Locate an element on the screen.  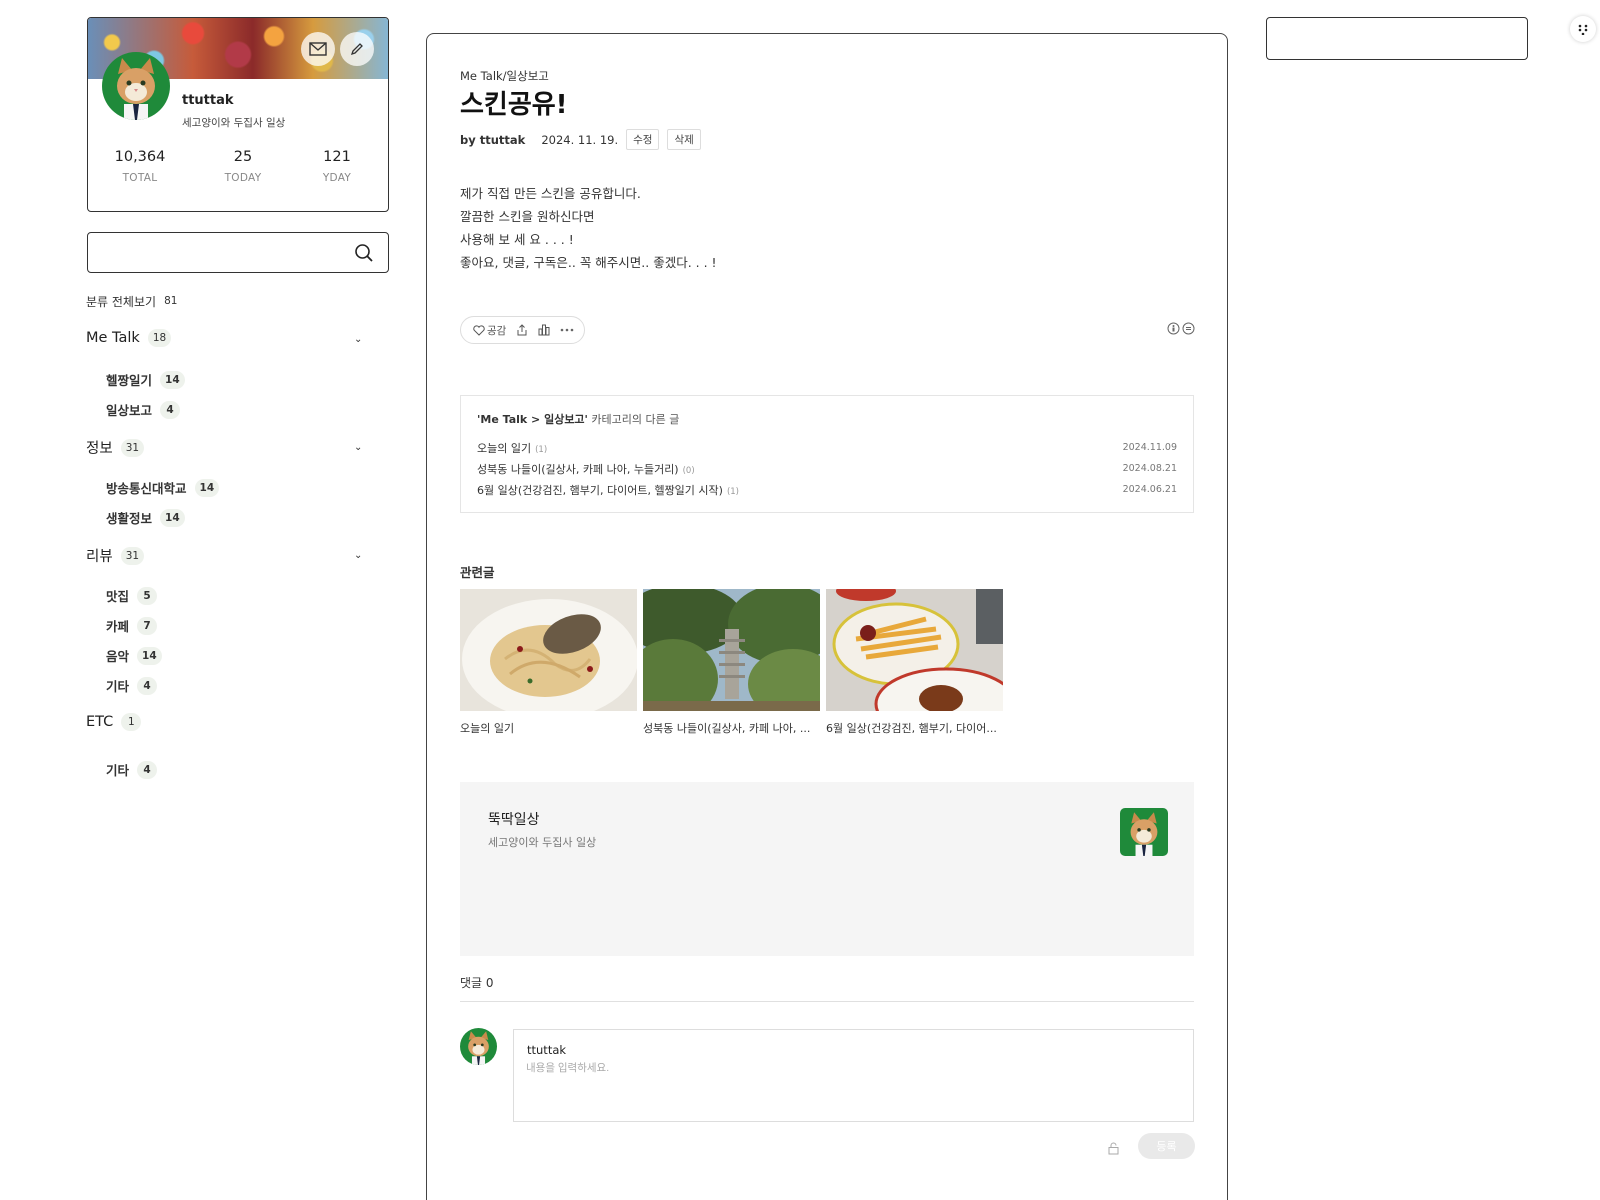
subcategory-label: 방송통신대학교 is located at coordinates (146, 487).